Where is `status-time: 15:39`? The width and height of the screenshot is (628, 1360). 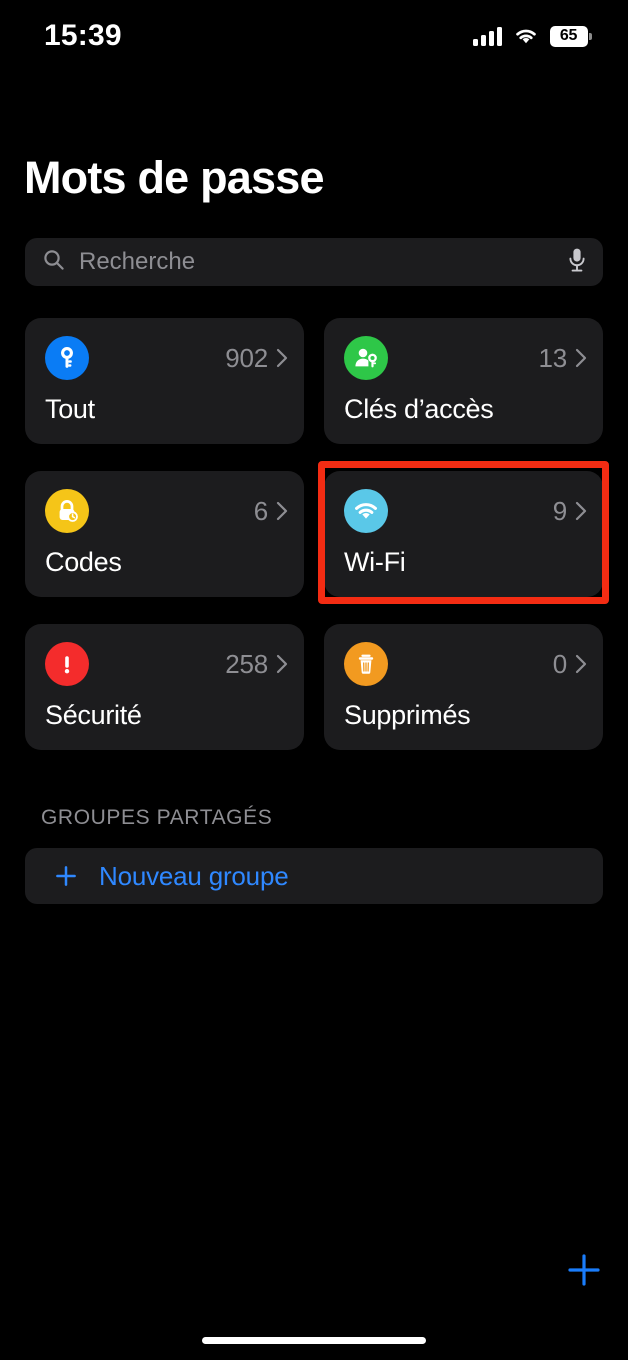 status-time: 15:39 is located at coordinates (83, 35).